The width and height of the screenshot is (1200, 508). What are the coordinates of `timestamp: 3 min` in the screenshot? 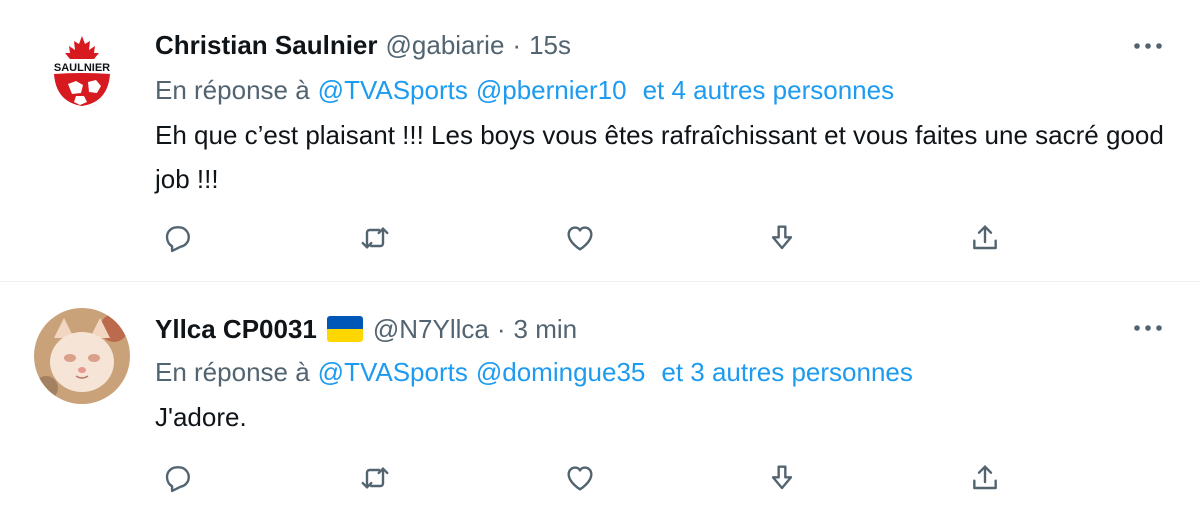 It's located at (546, 329).